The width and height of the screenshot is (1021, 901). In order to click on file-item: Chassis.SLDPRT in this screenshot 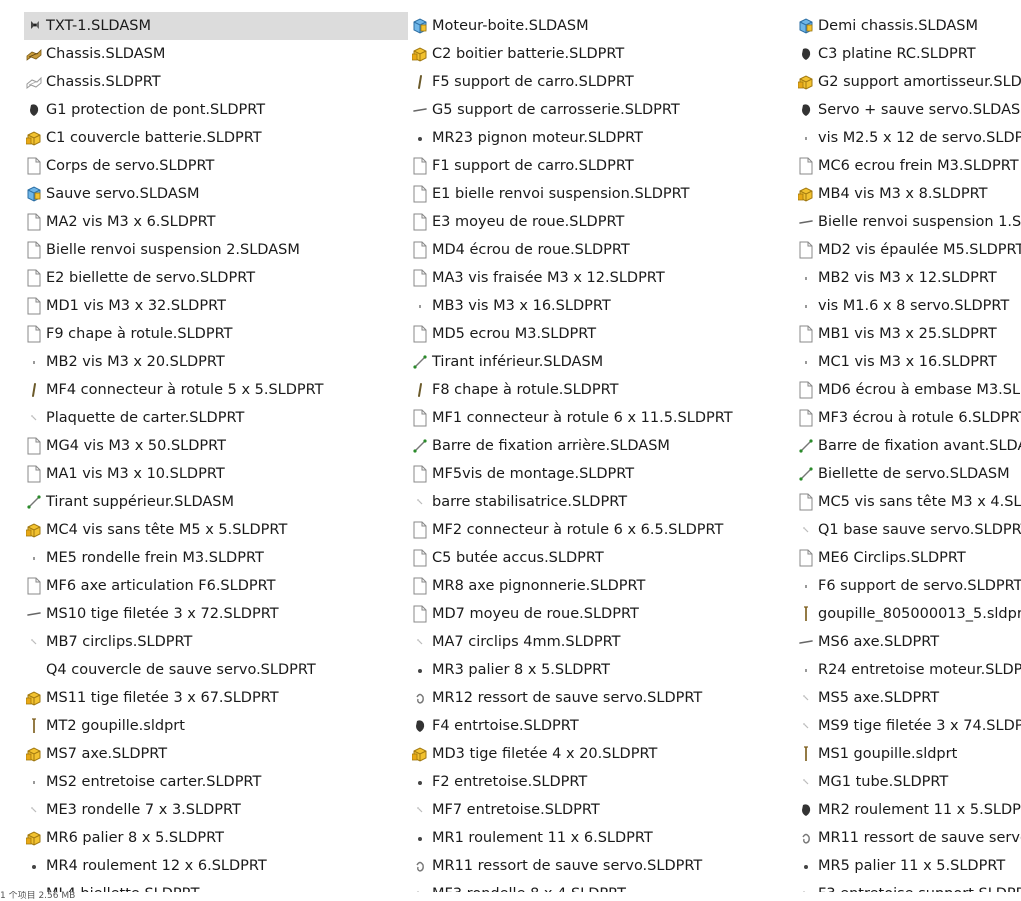, I will do `click(216, 82)`.